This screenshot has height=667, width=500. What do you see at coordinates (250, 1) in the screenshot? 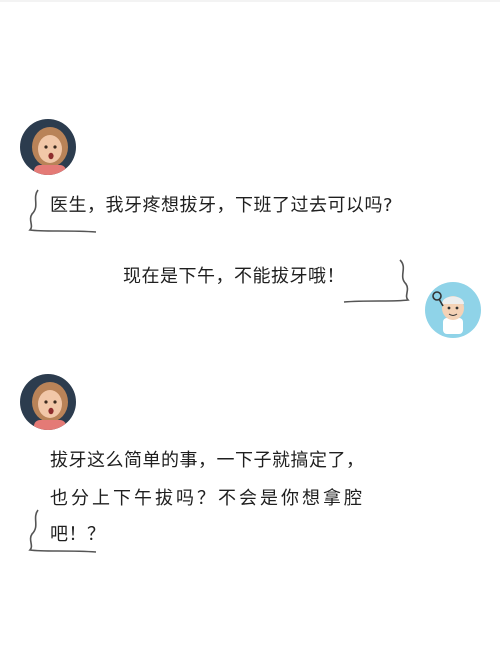
I see `top-divider` at bounding box center [250, 1].